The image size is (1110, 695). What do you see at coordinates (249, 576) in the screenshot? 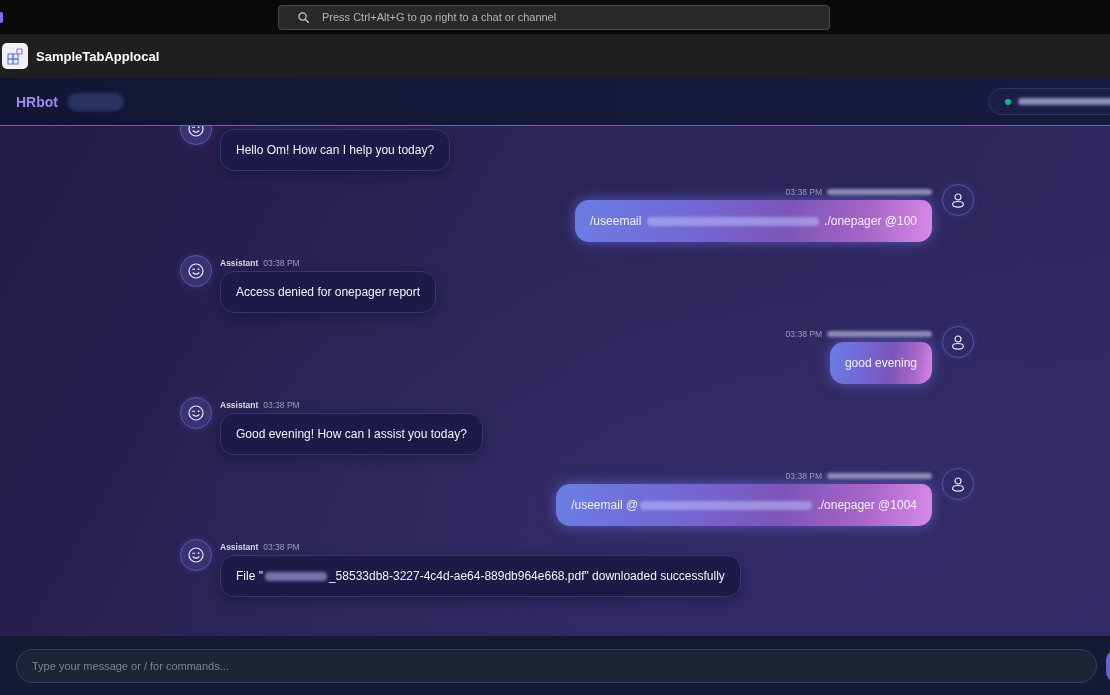
I see `message-text: File "` at bounding box center [249, 576].